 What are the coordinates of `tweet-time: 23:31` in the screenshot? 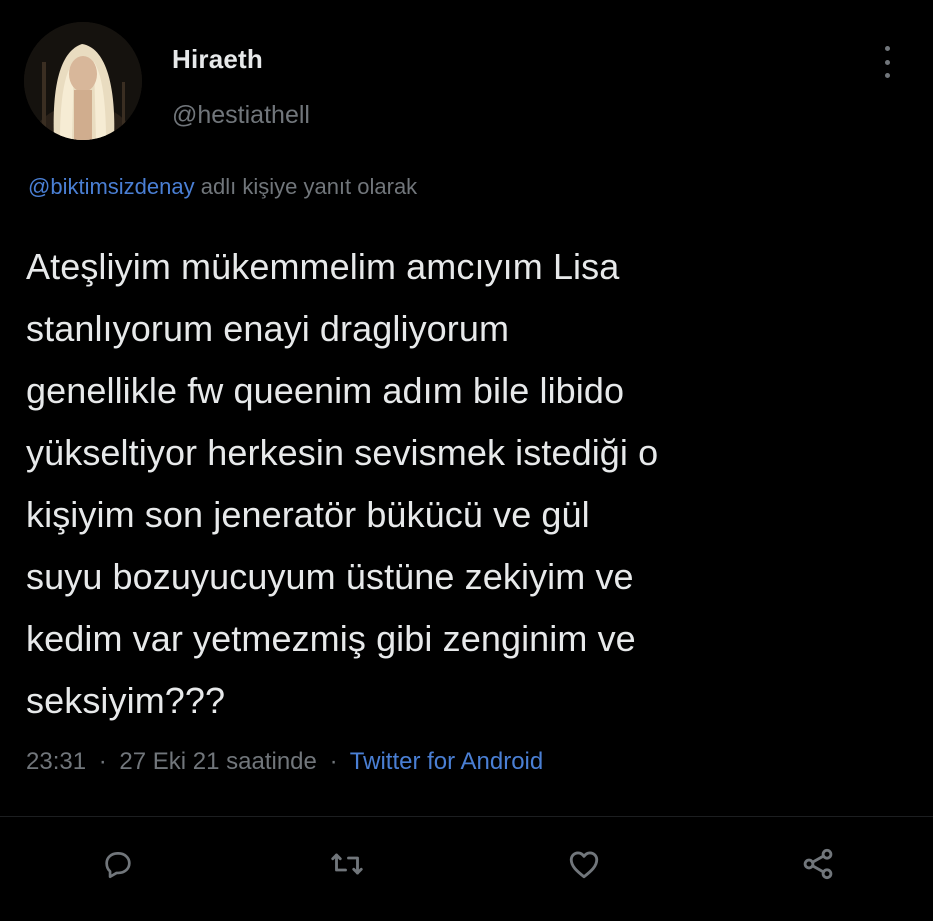 It's located at (56, 761).